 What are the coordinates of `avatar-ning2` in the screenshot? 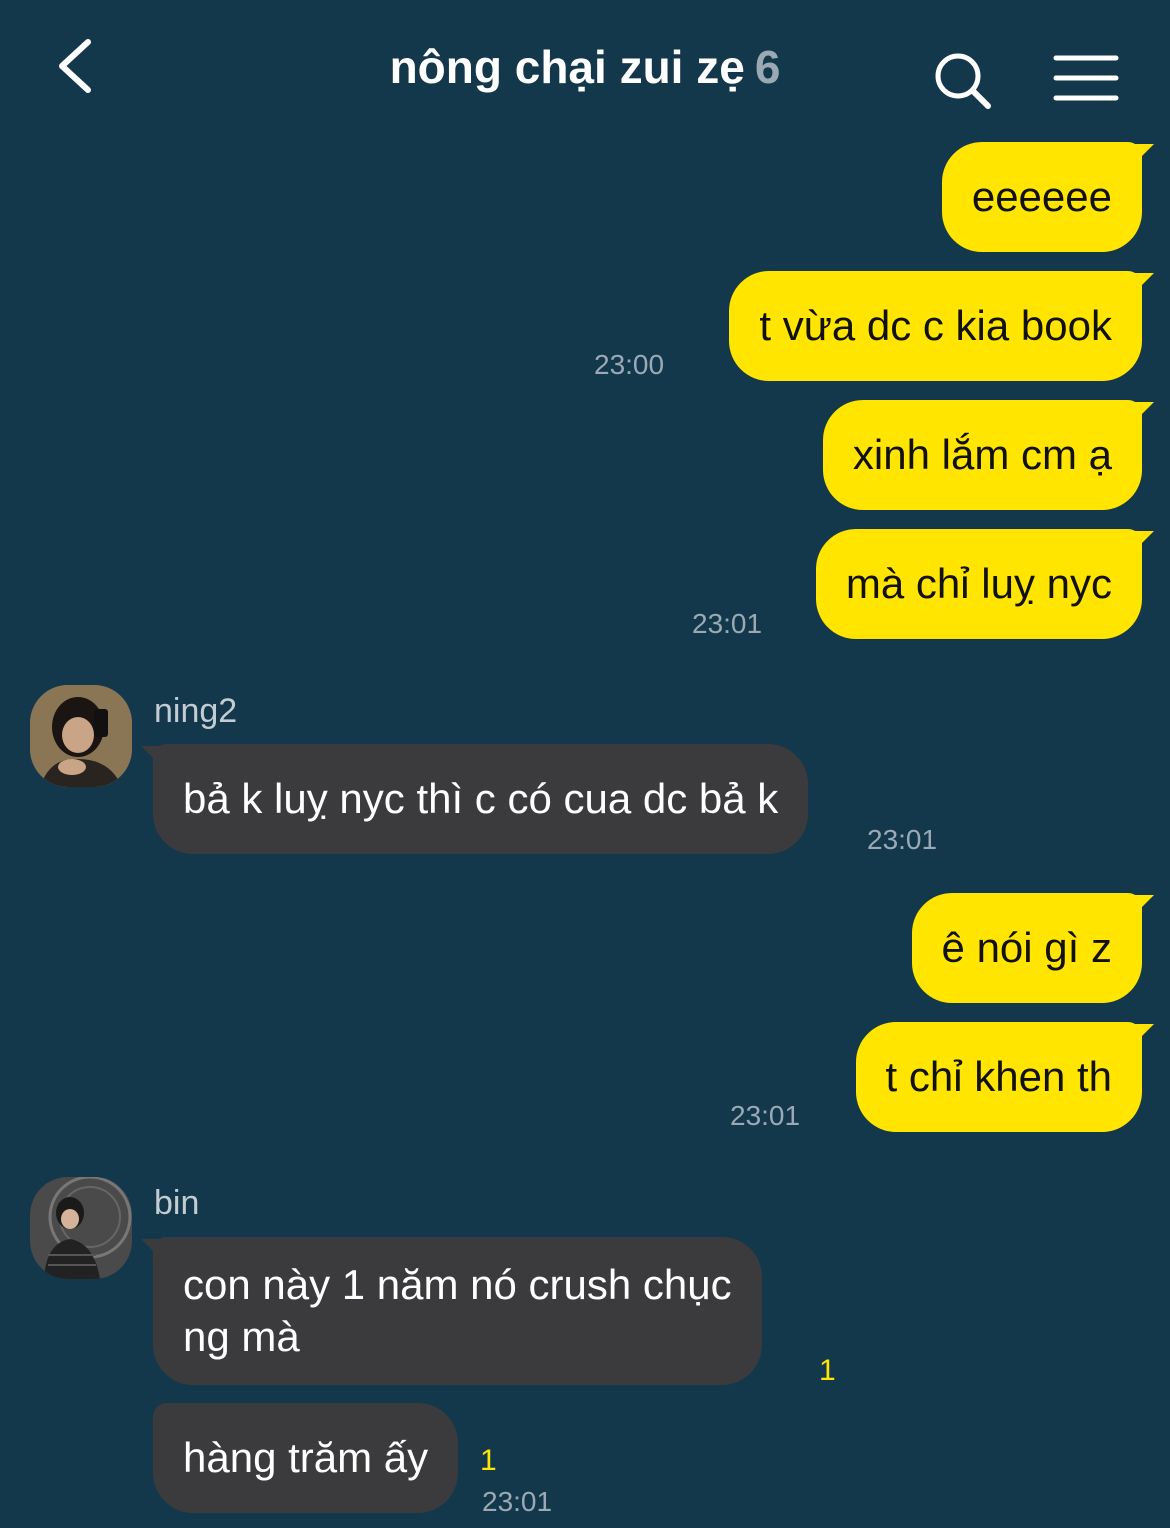 It's located at (81, 736).